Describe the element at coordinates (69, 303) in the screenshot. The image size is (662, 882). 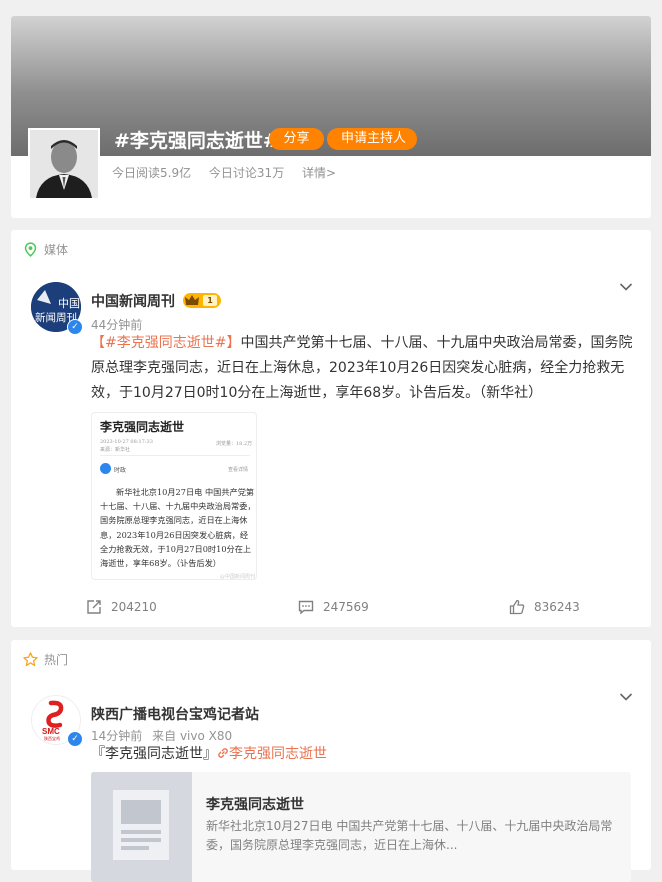
I see `svg-text: 中国` at that location.